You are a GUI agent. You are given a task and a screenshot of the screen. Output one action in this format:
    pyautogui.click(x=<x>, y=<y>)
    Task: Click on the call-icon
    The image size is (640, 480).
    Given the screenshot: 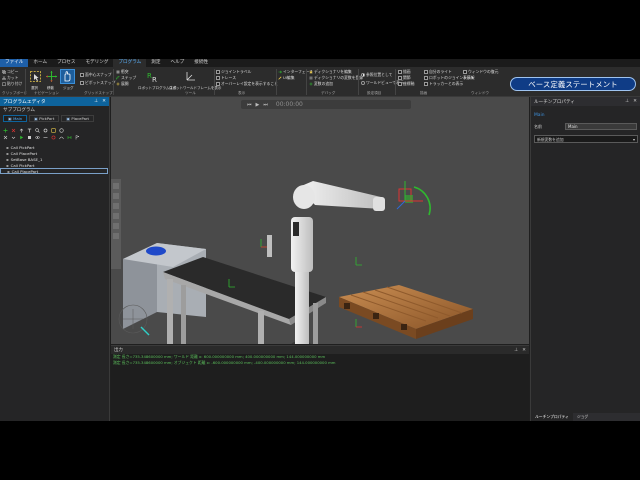 What is the action you would take?
    pyautogui.click(x=53, y=130)
    